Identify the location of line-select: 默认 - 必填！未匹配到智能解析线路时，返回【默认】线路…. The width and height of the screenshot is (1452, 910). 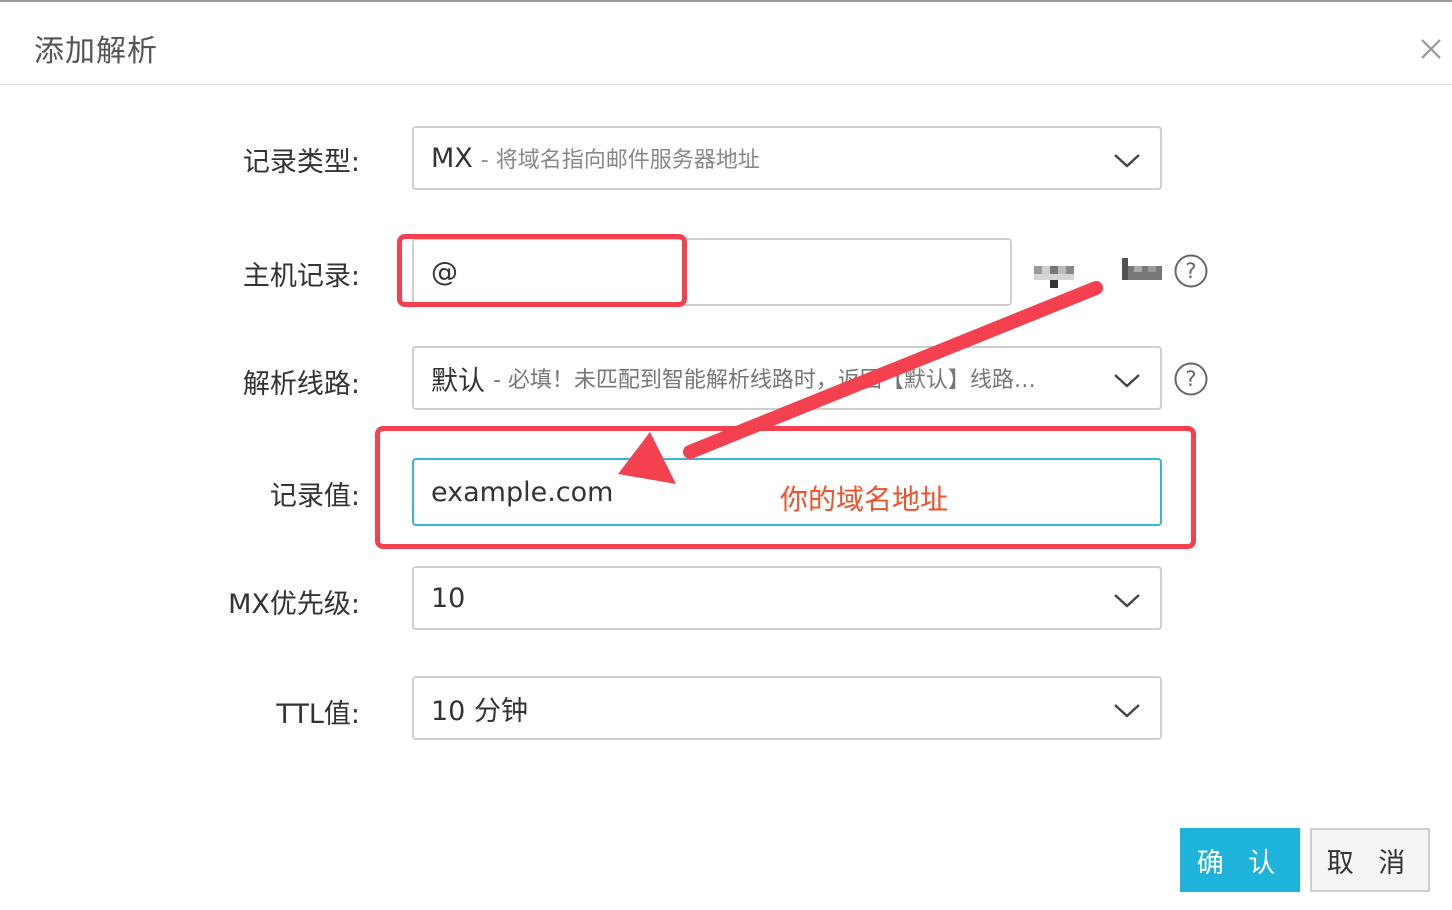
(787, 378).